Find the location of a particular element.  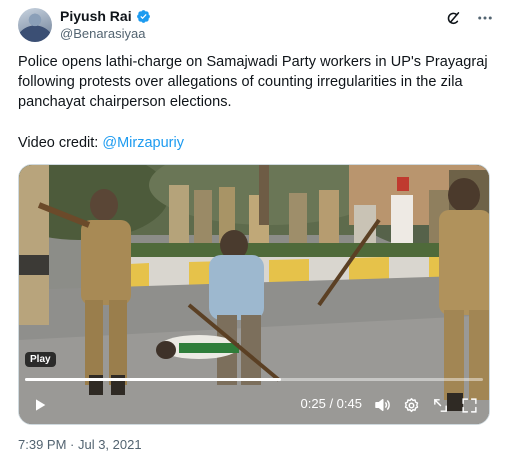

gear-icon is located at coordinates (411, 405).